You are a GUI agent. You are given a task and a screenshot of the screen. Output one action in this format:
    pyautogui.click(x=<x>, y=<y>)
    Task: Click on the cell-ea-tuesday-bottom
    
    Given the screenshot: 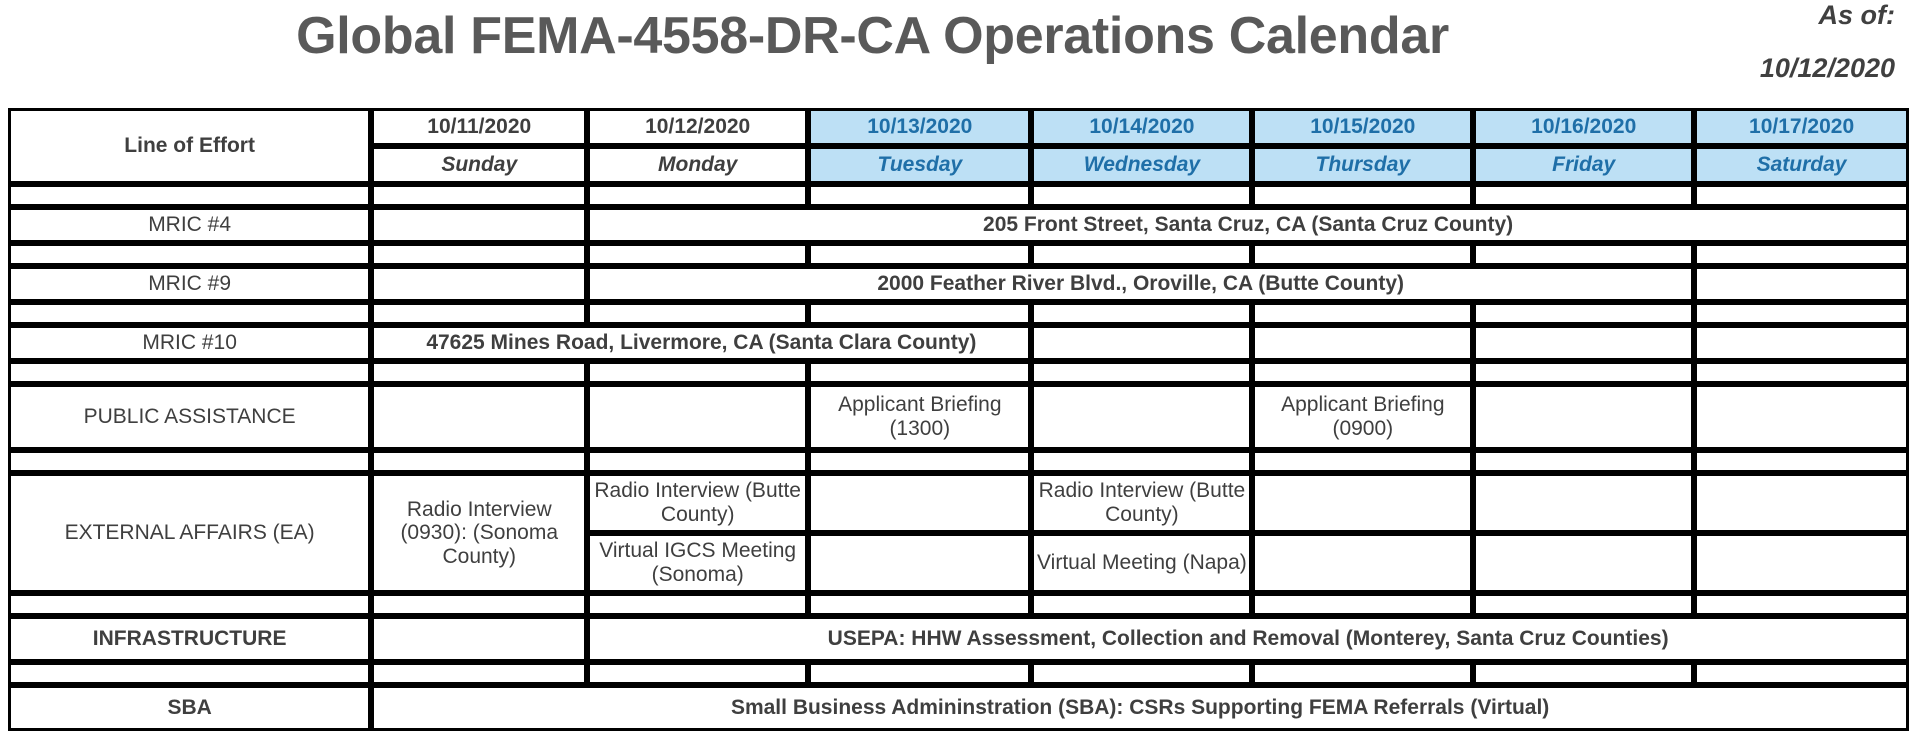 What is the action you would take?
    pyautogui.click(x=920, y=563)
    